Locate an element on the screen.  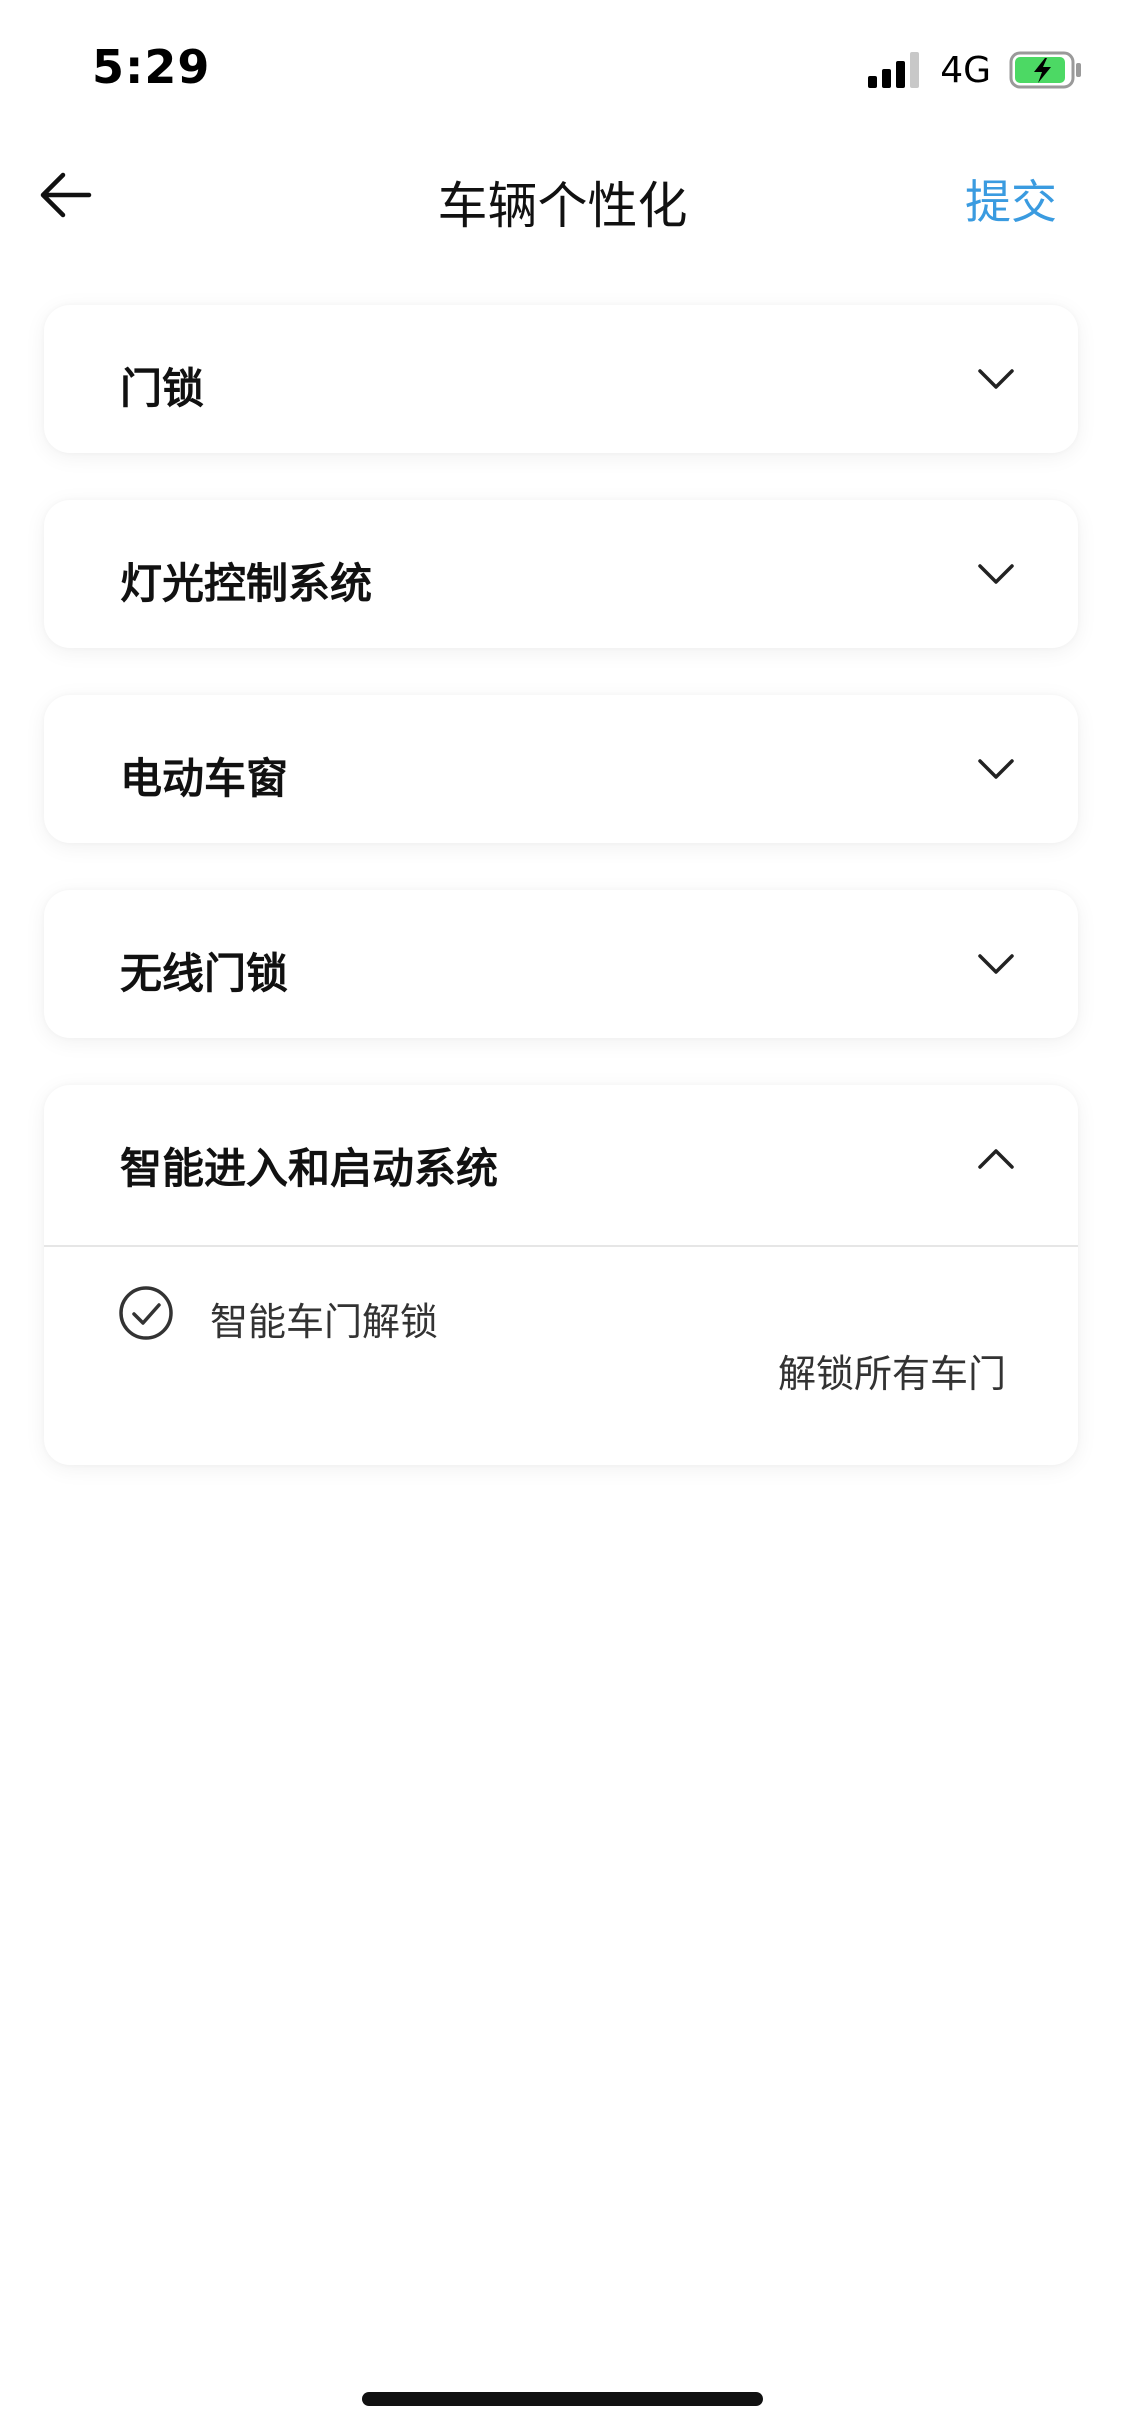
section-title: 智能进入和启动系统 is located at coordinates (309, 1168).